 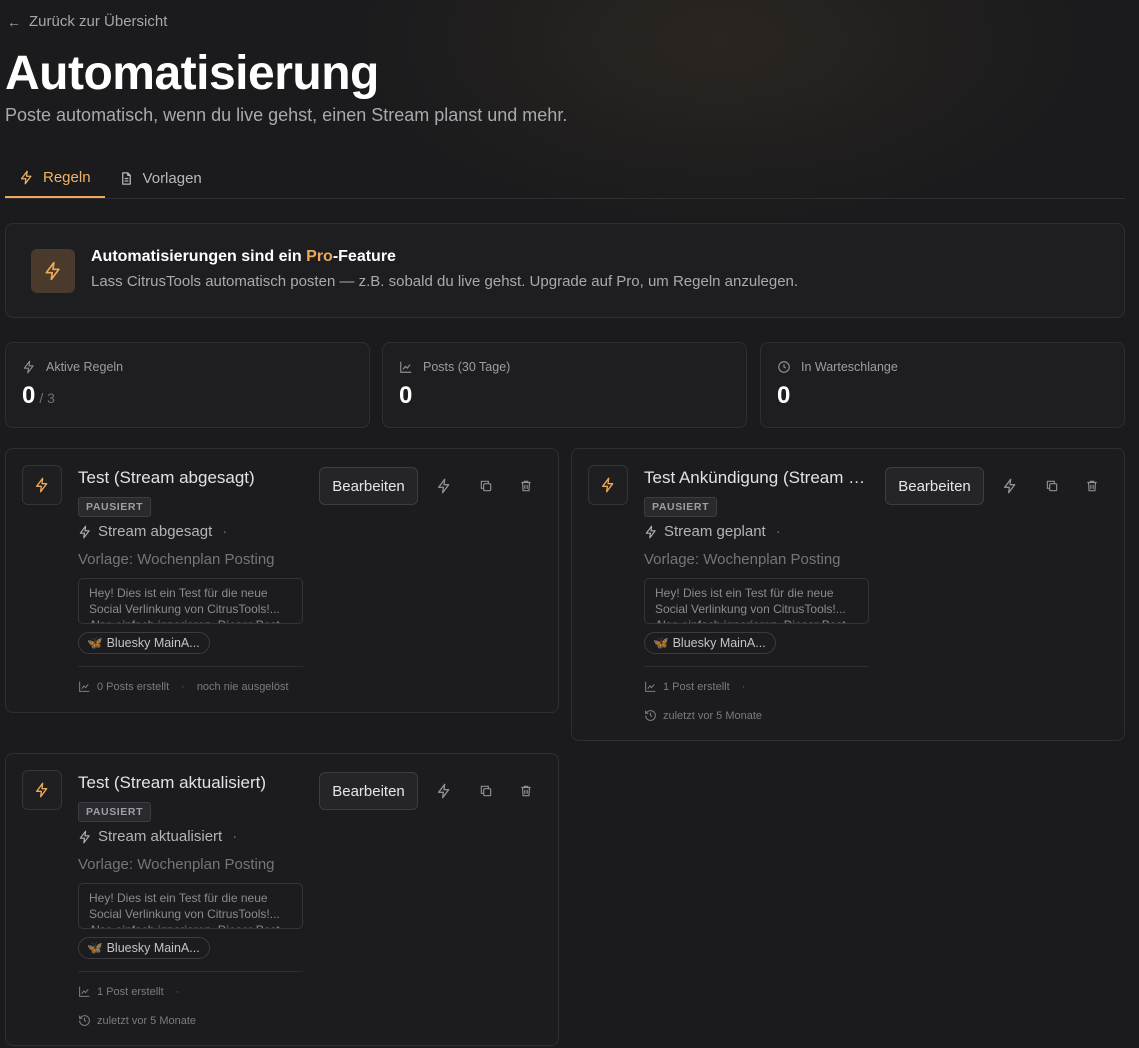 What do you see at coordinates (467, 367) in the screenshot?
I see `stat-label: Posts (30 Tage)` at bounding box center [467, 367].